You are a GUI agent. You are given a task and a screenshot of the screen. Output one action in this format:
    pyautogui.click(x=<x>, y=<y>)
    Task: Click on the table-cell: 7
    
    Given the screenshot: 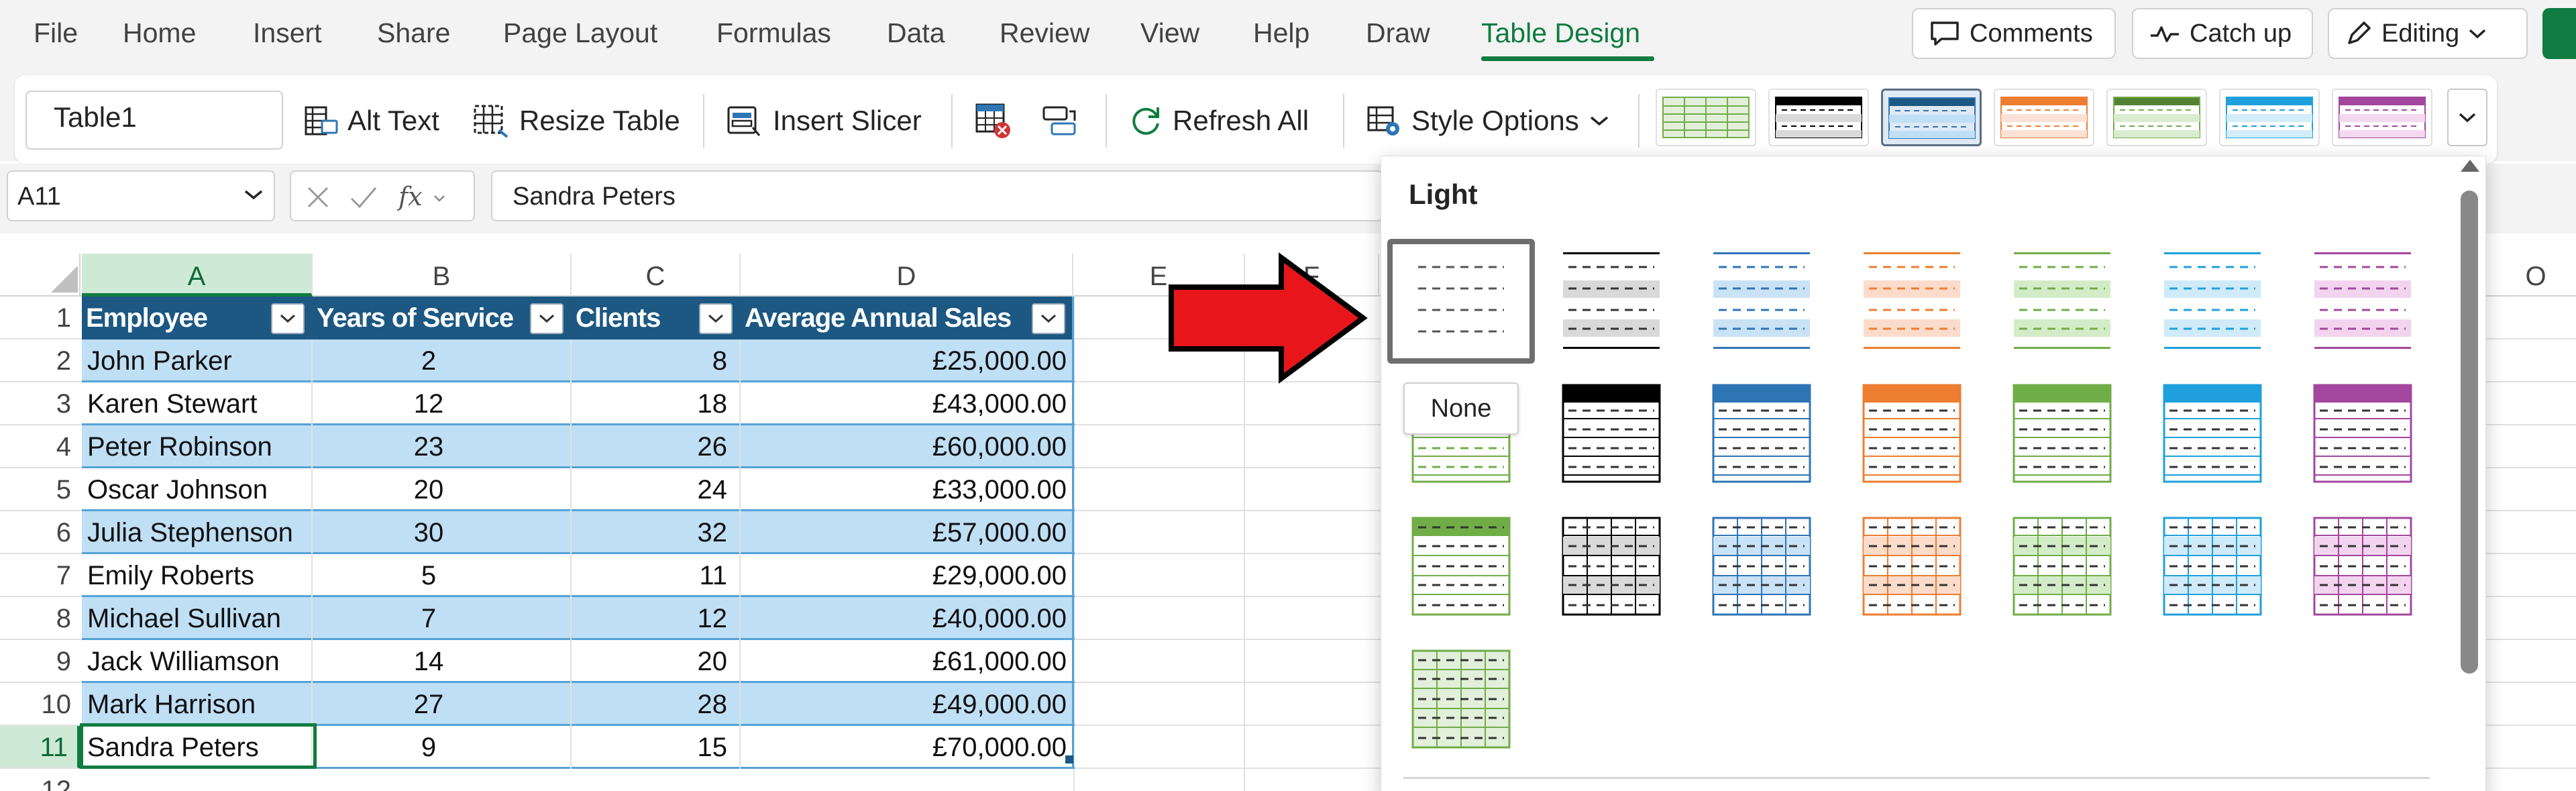 What is the action you would take?
    pyautogui.click(x=429, y=618)
    